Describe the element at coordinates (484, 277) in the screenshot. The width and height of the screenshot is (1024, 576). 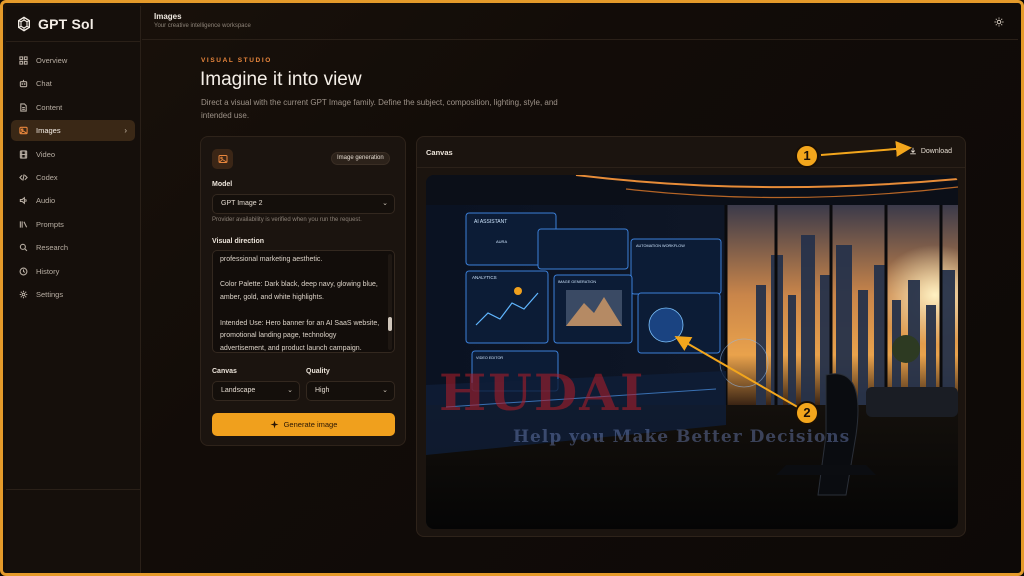
I see `image-label-analytics: ANALYTICS` at that location.